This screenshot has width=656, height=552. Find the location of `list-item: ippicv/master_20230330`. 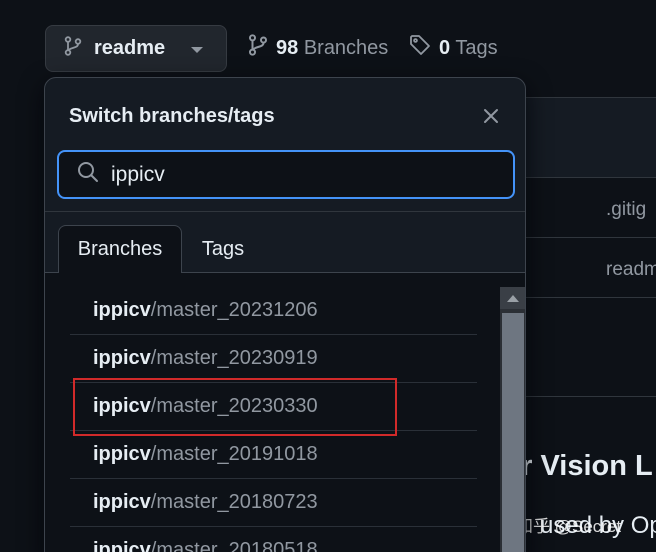

list-item: ippicv/master_20230330 is located at coordinates (273, 407).